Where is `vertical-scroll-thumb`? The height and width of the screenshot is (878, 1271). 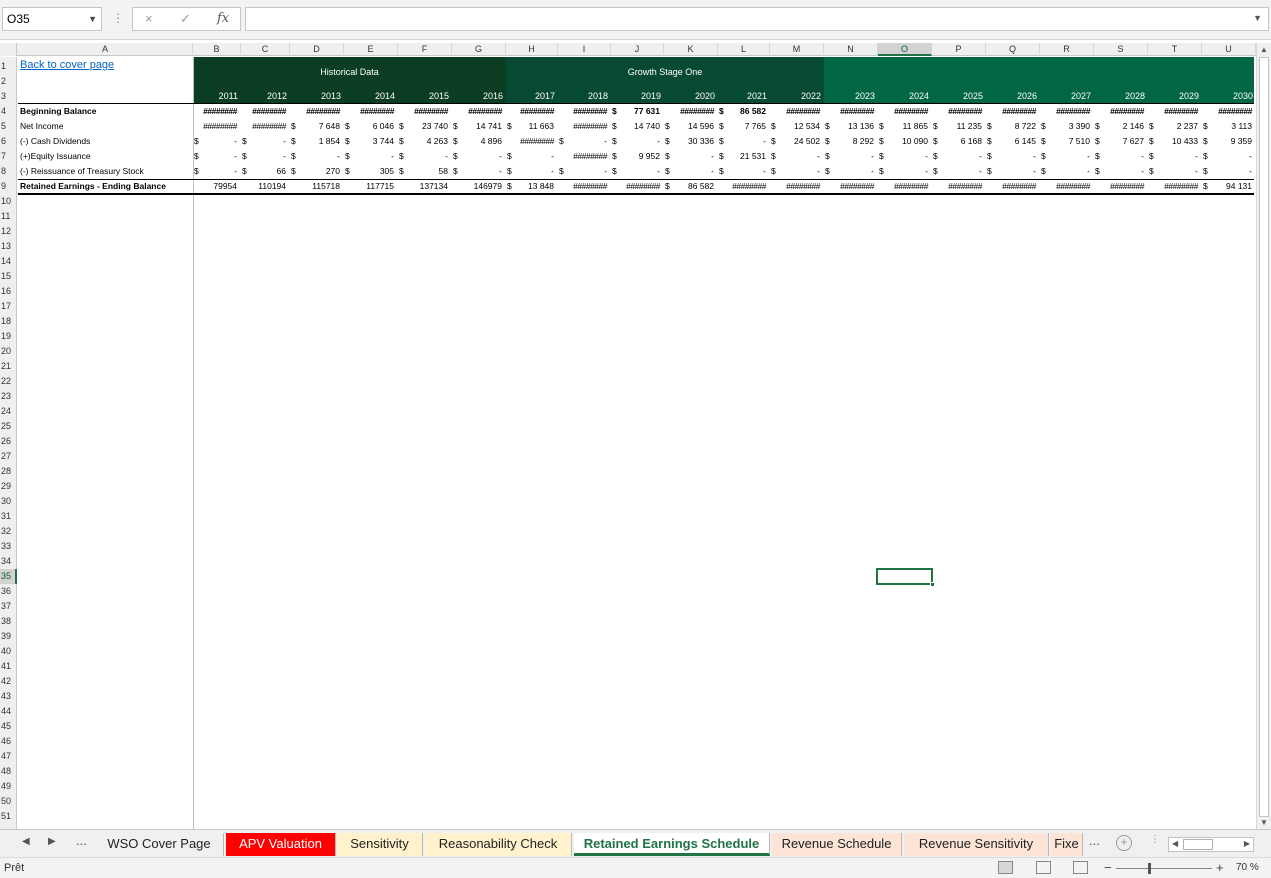 vertical-scroll-thumb is located at coordinates (1264, 437).